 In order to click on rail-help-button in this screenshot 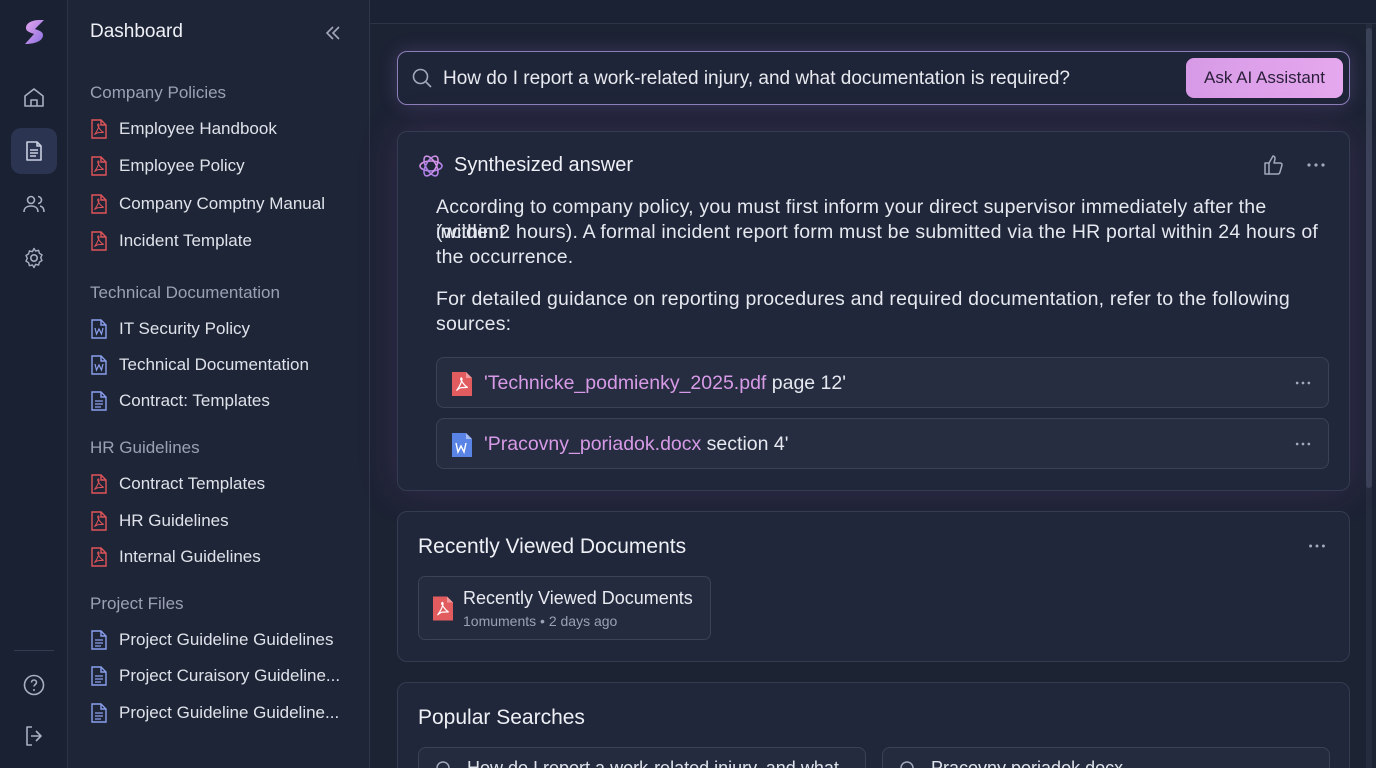, I will do `click(34, 685)`.